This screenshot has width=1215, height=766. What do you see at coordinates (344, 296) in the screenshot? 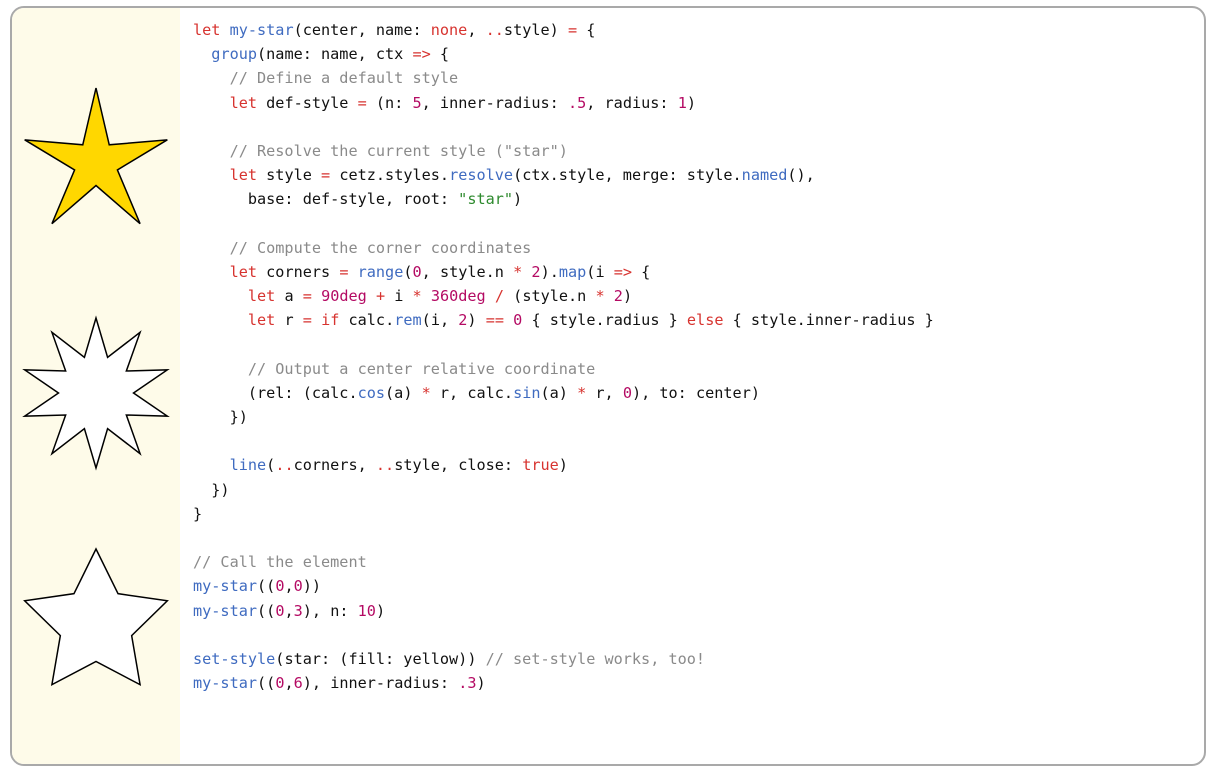
I see `code-token: 90deg` at bounding box center [344, 296].